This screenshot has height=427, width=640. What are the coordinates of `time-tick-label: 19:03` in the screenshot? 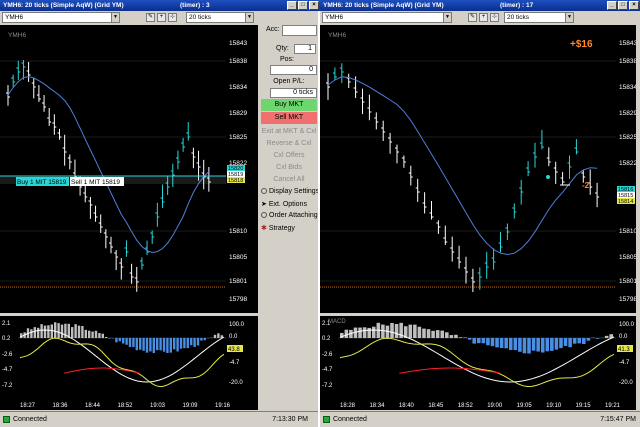 It's located at (158, 406).